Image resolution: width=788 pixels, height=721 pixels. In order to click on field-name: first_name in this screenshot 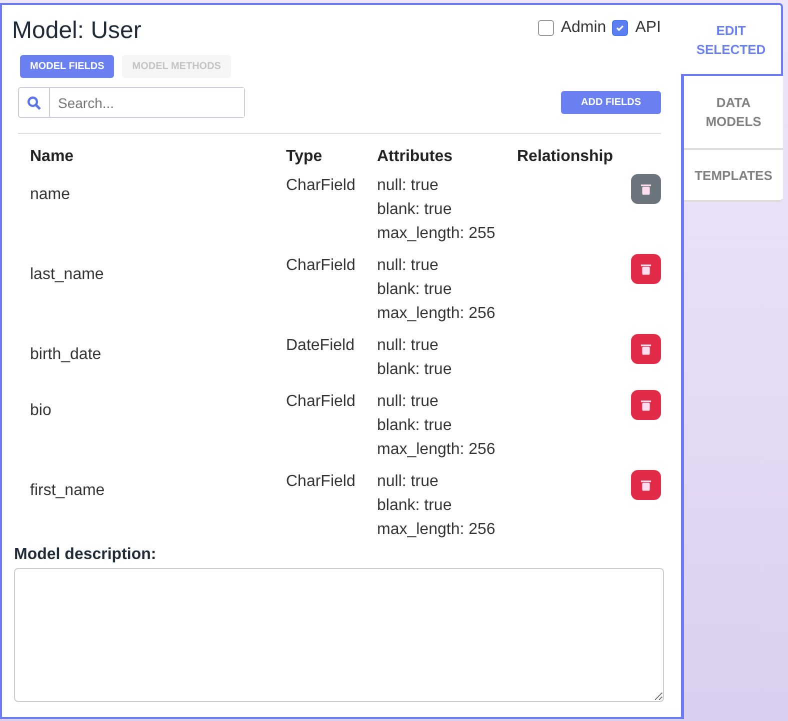, I will do `click(68, 491)`.